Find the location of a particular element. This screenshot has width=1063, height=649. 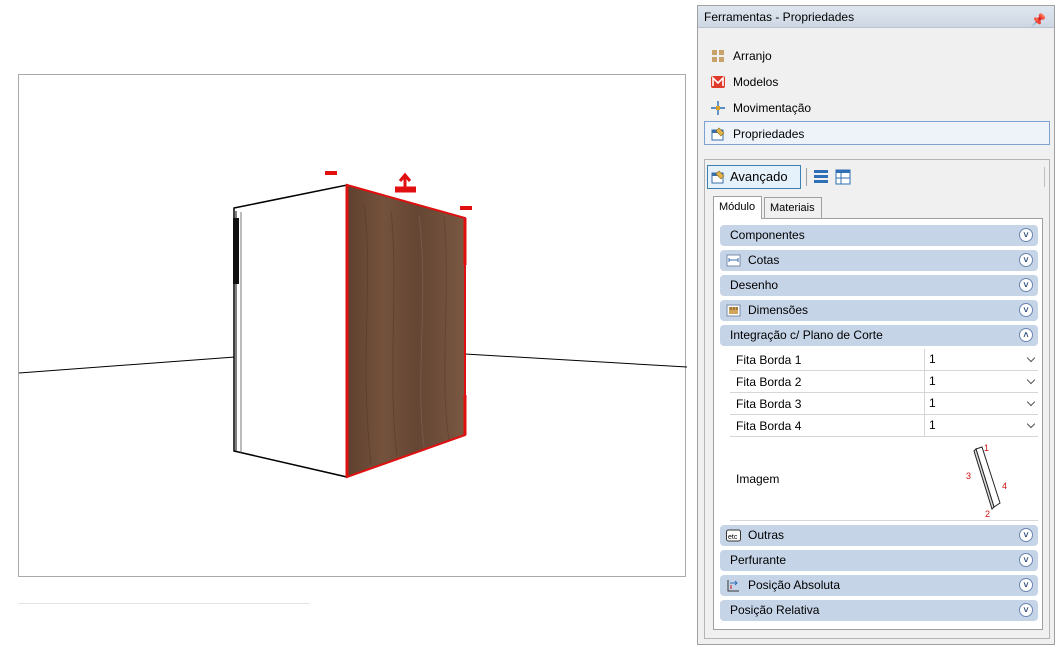

tab-materiais: Materiais is located at coordinates (793, 207).